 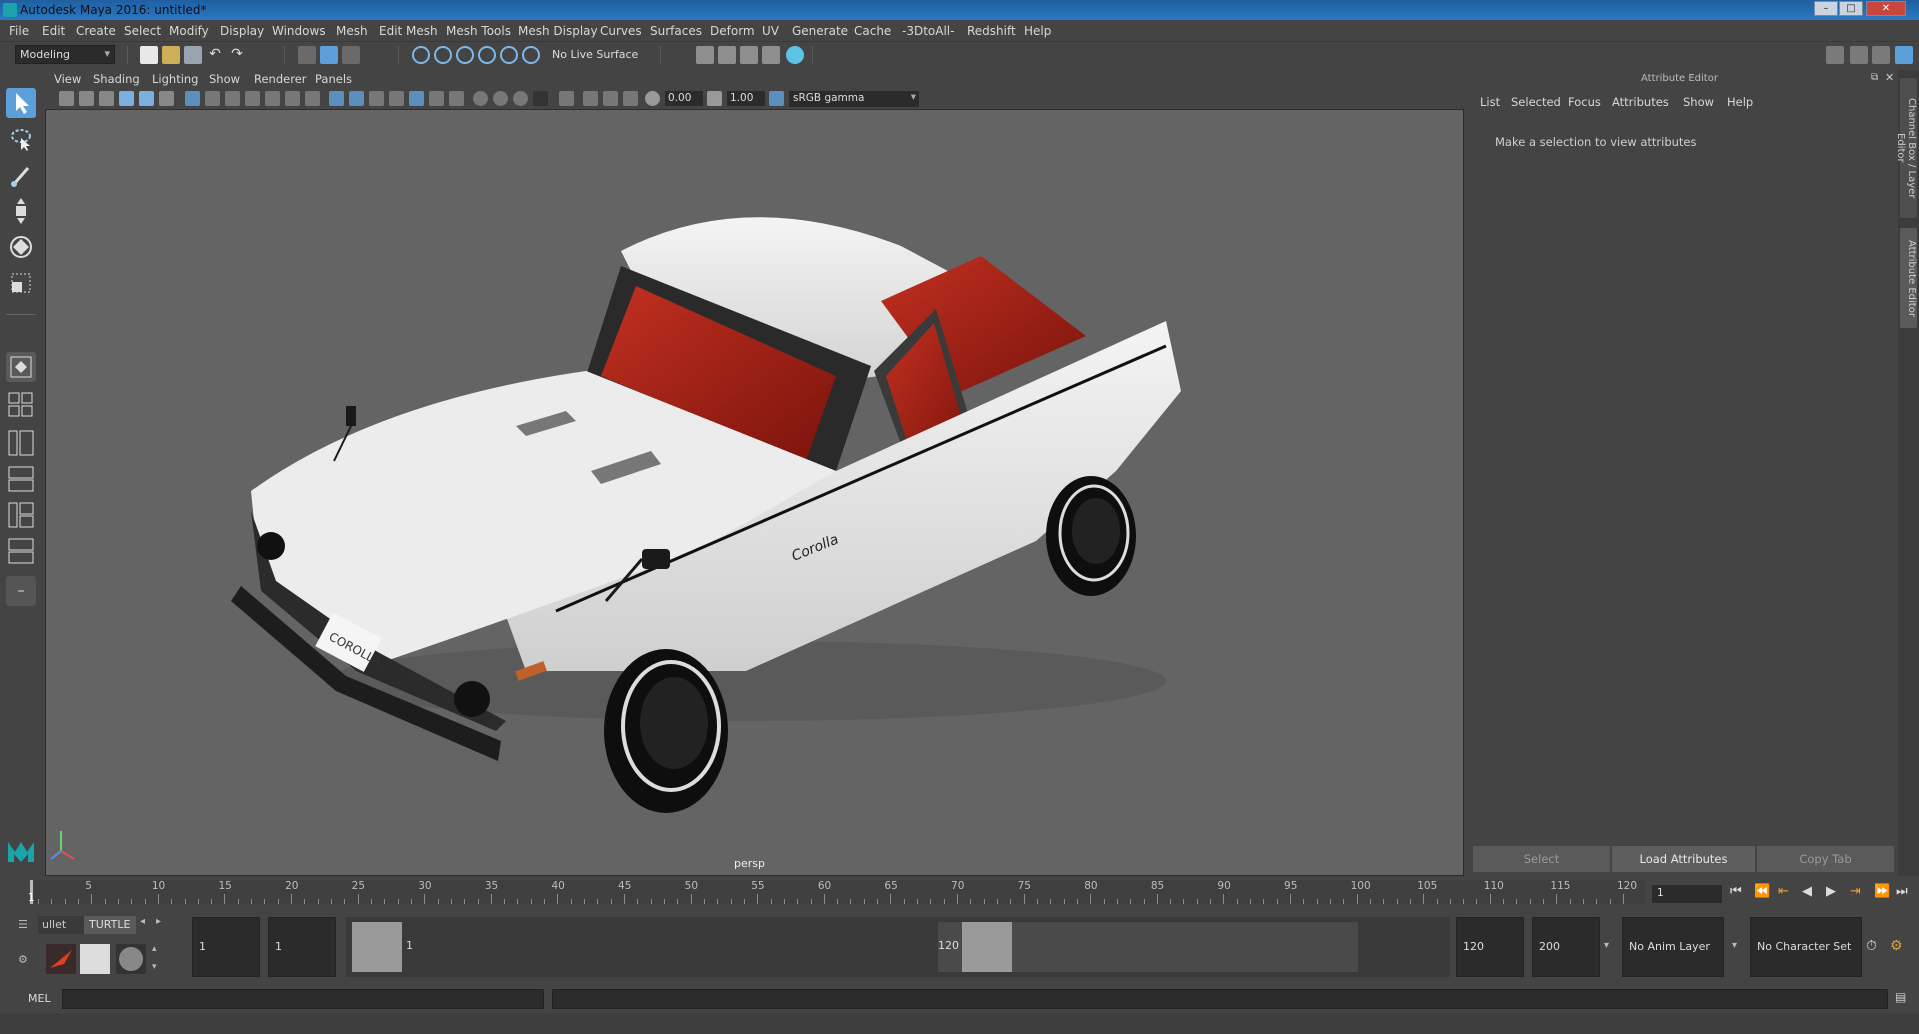 I want to click on step-forward-frame-icon: ⏩, so click(x=1882, y=891).